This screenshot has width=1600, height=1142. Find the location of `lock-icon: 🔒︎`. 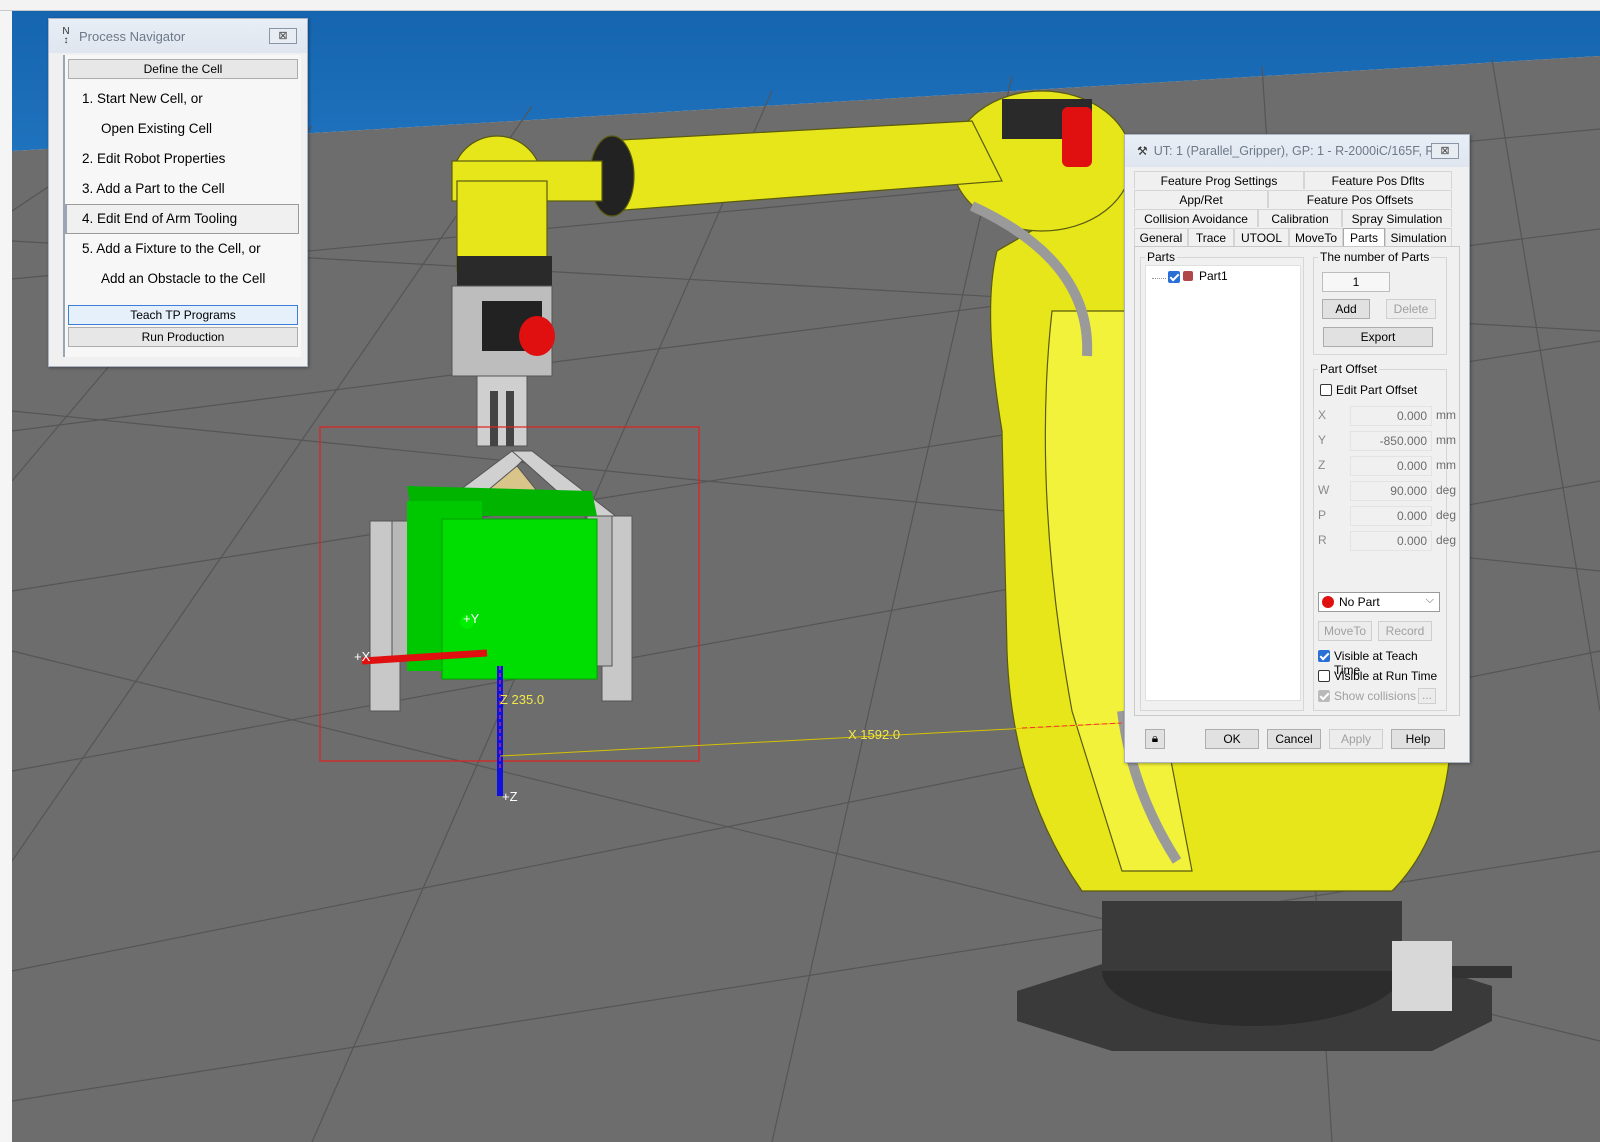

lock-icon: 🔒︎ is located at coordinates (1155, 739).